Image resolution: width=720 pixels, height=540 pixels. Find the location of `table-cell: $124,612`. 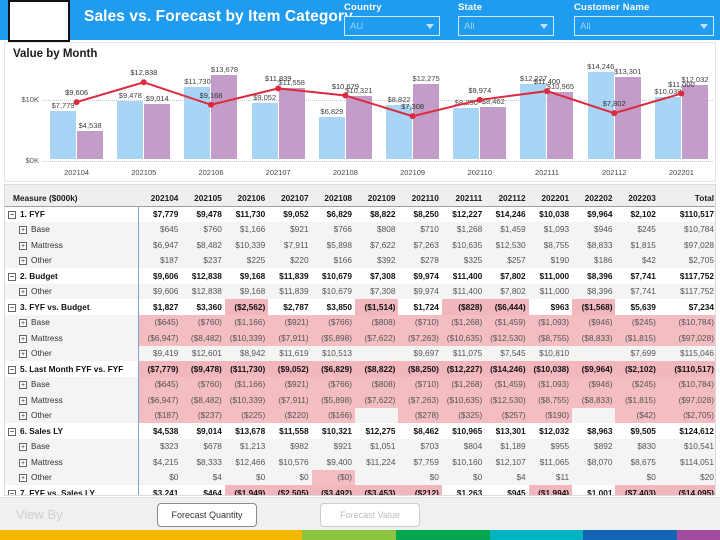

table-cell: $124,612 is located at coordinates (686, 431).